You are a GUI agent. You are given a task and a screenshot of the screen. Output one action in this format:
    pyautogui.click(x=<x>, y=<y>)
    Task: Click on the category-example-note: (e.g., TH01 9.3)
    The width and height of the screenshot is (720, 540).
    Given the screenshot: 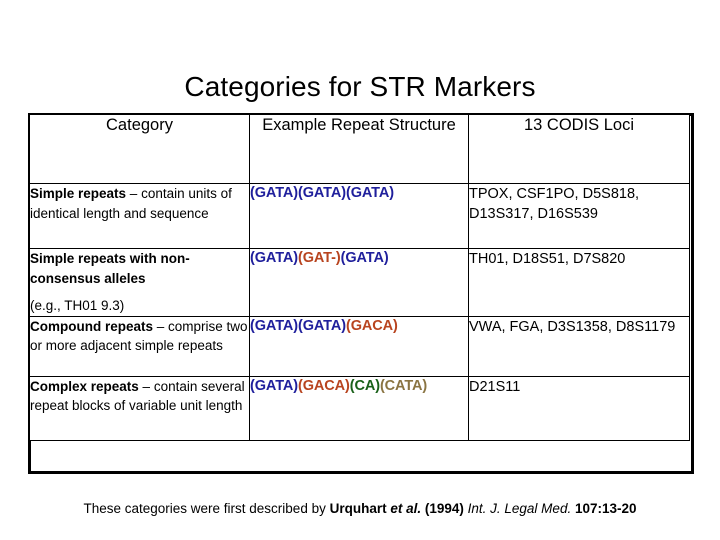 What is the action you would take?
    pyautogui.click(x=77, y=305)
    